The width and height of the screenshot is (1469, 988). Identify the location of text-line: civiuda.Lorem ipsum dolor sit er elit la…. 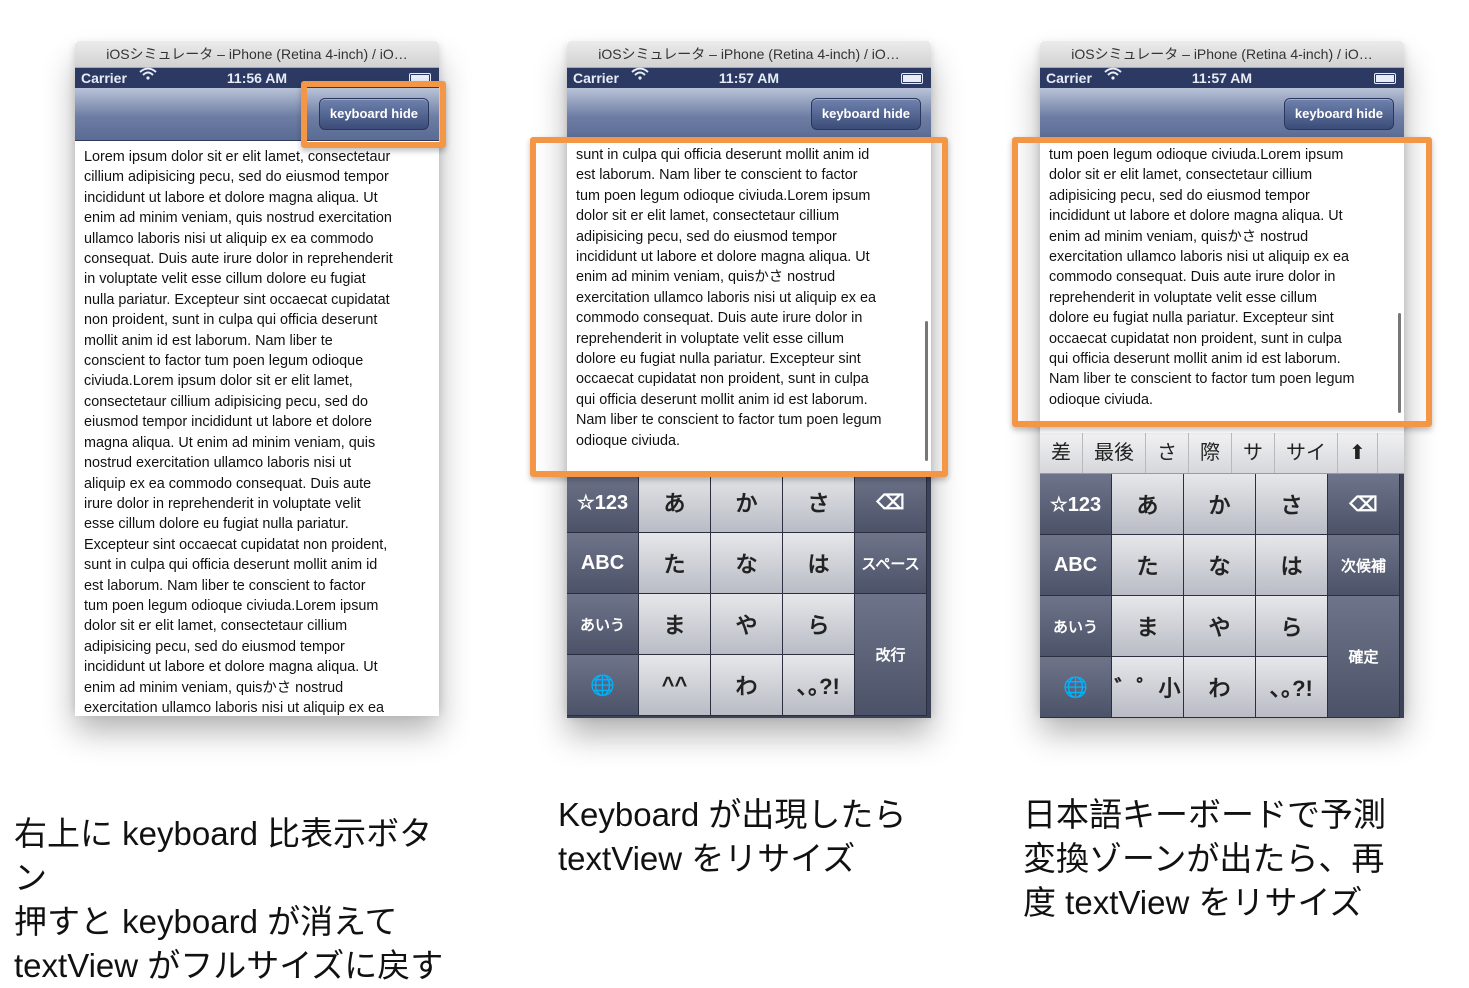
(218, 381).